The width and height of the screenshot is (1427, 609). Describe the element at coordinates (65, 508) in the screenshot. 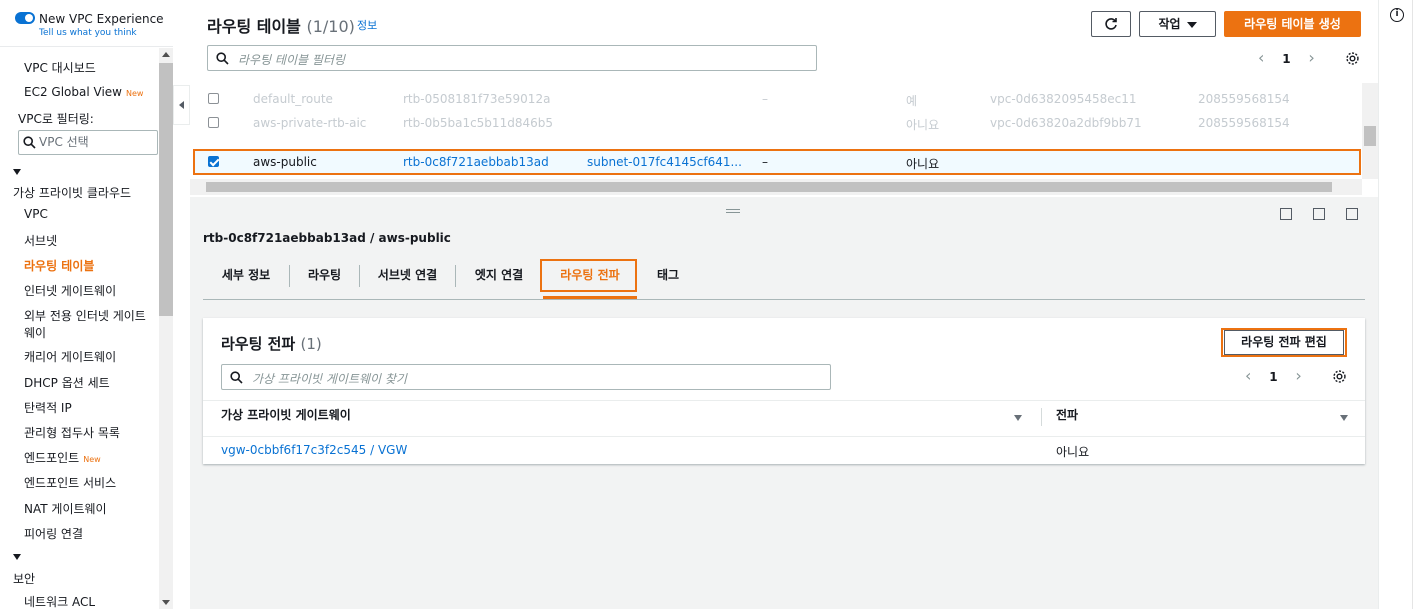

I see `nav-nat-gateways: NAT 게이트웨이` at that location.